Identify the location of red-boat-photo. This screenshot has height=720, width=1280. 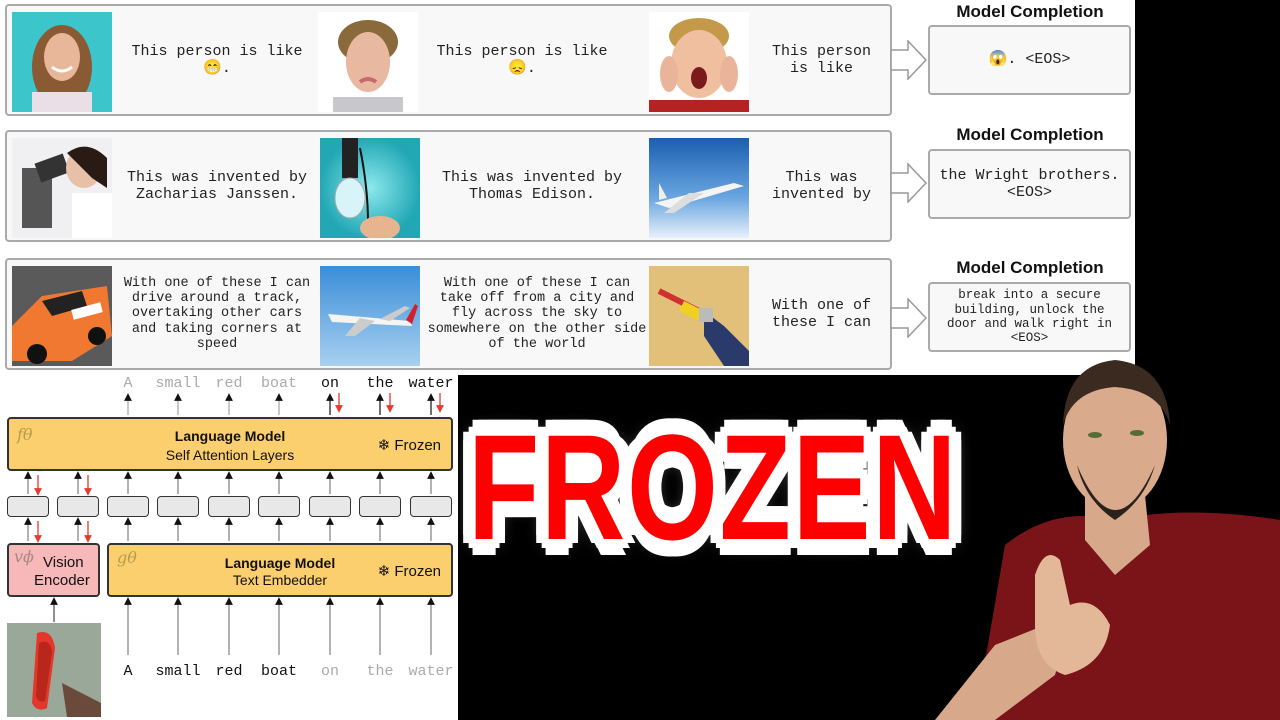
(54, 670).